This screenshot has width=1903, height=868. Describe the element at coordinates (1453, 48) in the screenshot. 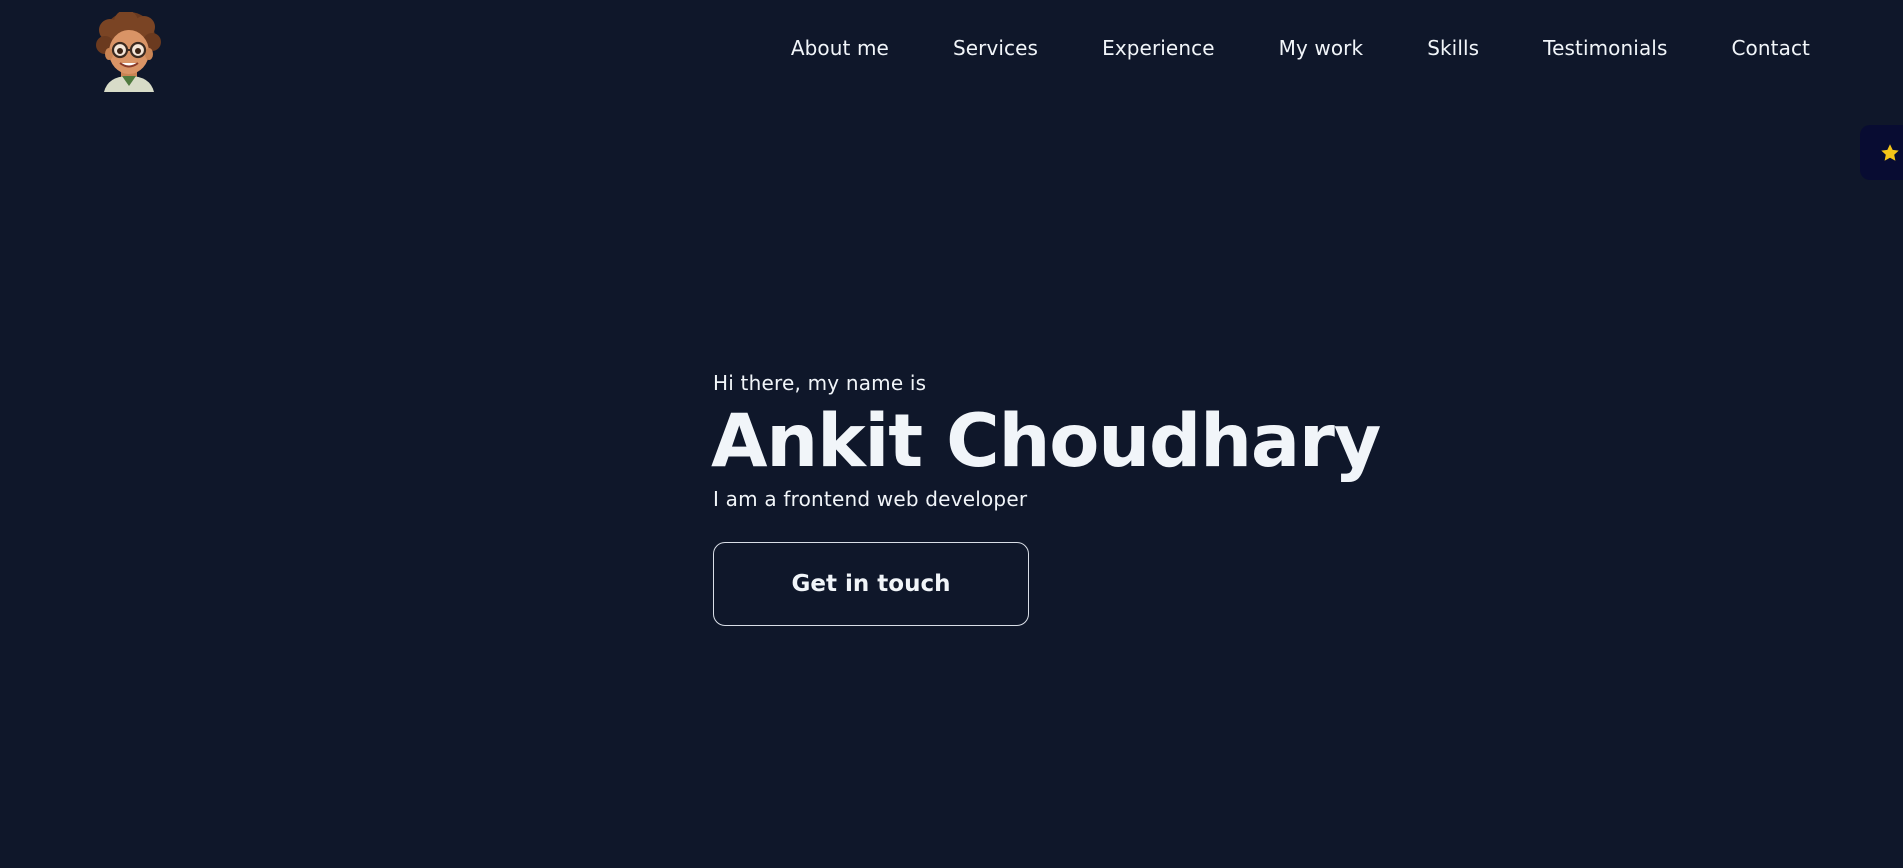

I see `nav-link-skills: Skills` at that location.